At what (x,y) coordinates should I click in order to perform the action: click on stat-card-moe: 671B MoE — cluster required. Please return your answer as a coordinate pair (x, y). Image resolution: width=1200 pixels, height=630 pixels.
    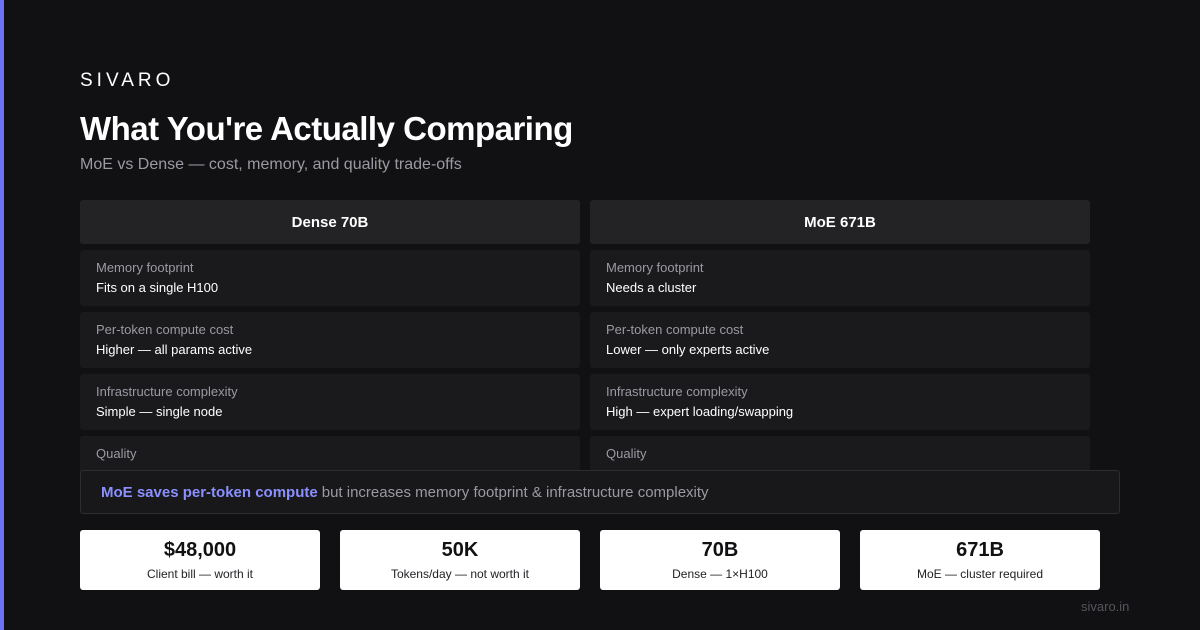
    Looking at the image, I should click on (980, 560).